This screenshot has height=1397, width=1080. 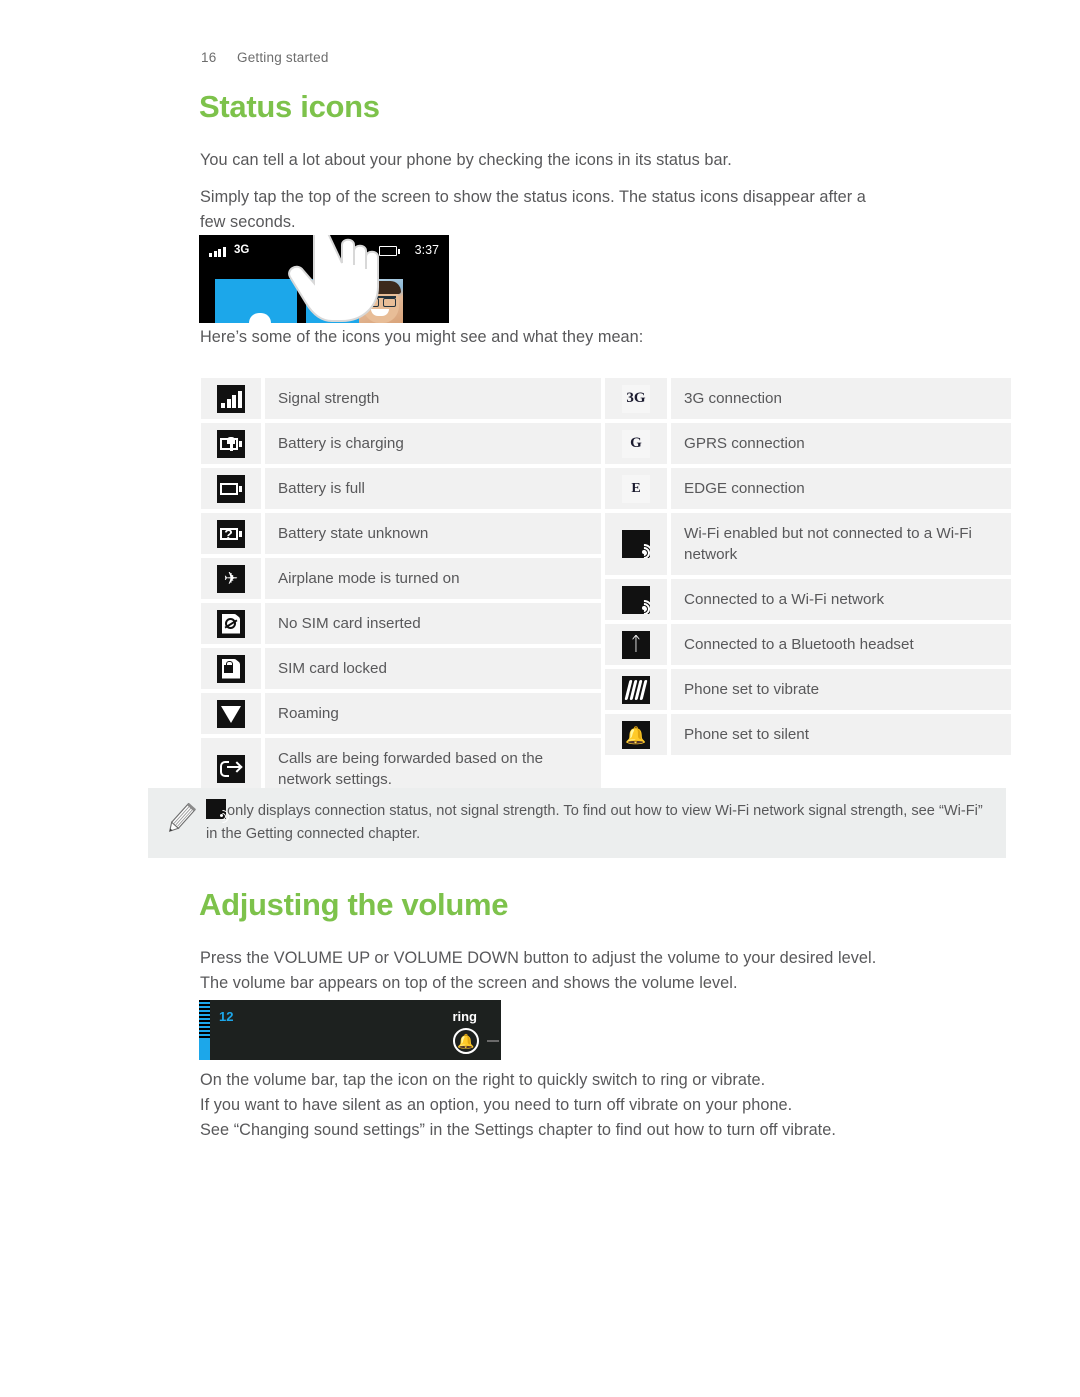 I want to click on icon-cell: 🔔, so click(x=636, y=734).